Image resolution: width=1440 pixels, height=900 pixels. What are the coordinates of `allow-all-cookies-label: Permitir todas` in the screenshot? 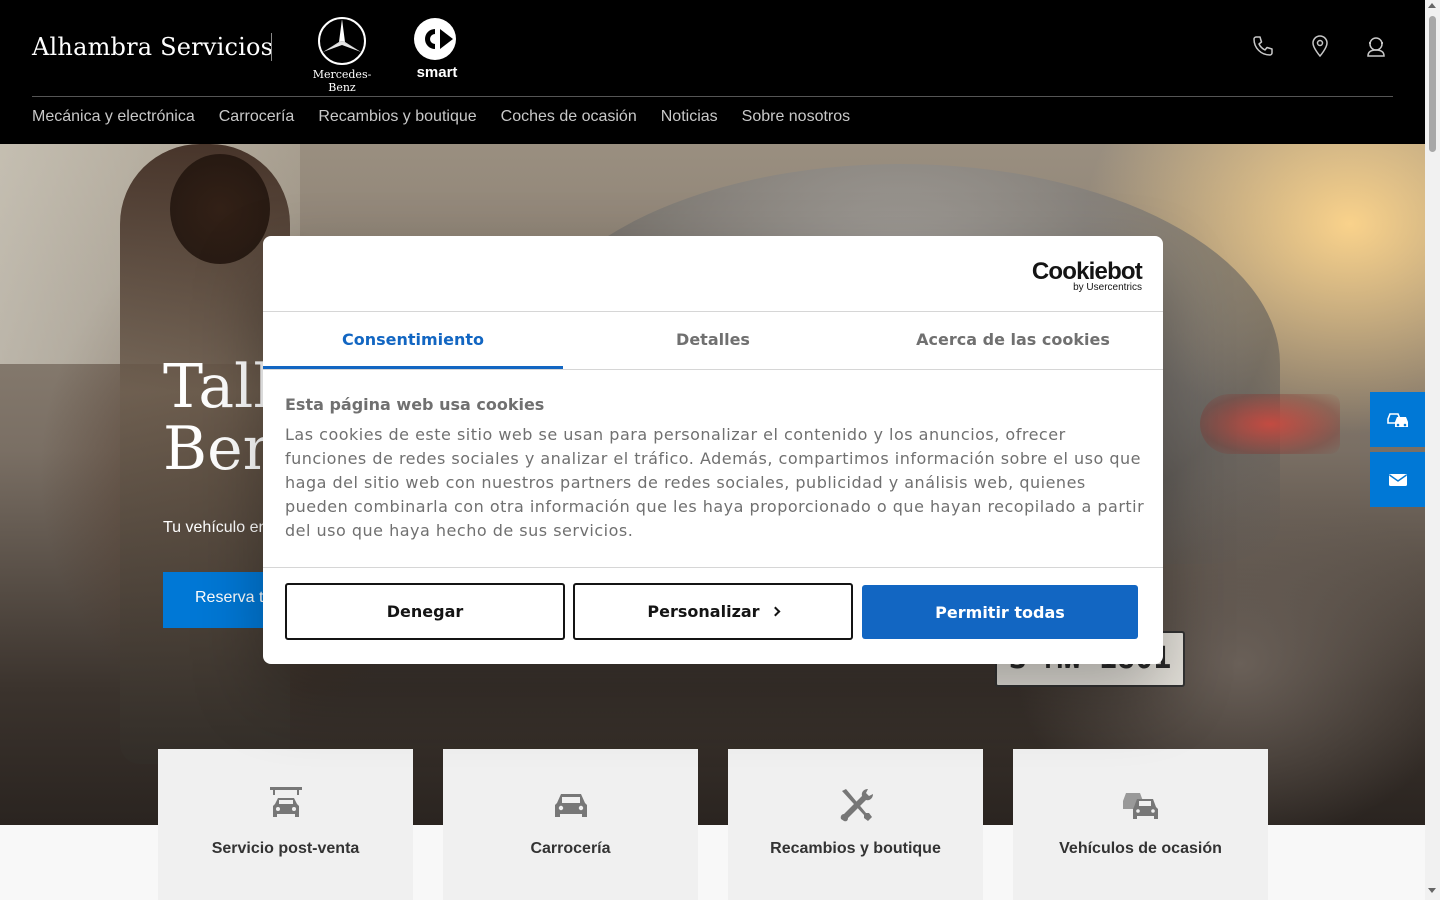 It's located at (1000, 612).